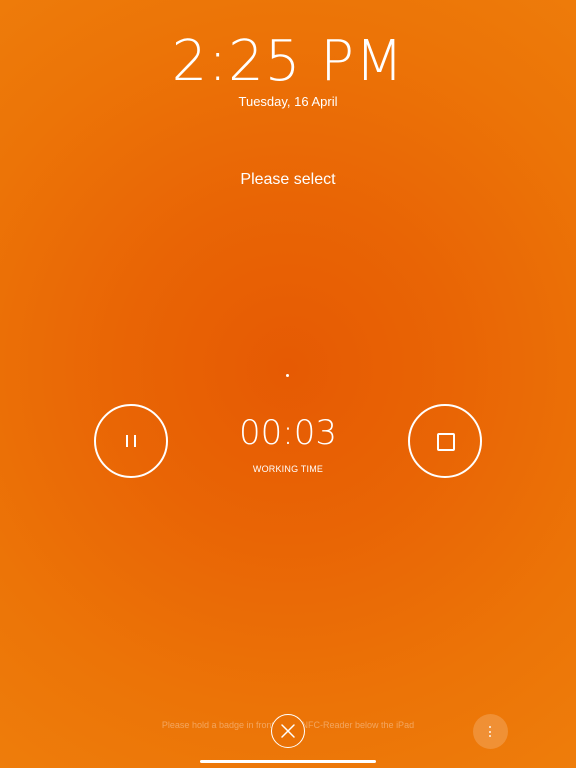 The height and width of the screenshot is (768, 576). I want to click on close-button, so click(288, 731).